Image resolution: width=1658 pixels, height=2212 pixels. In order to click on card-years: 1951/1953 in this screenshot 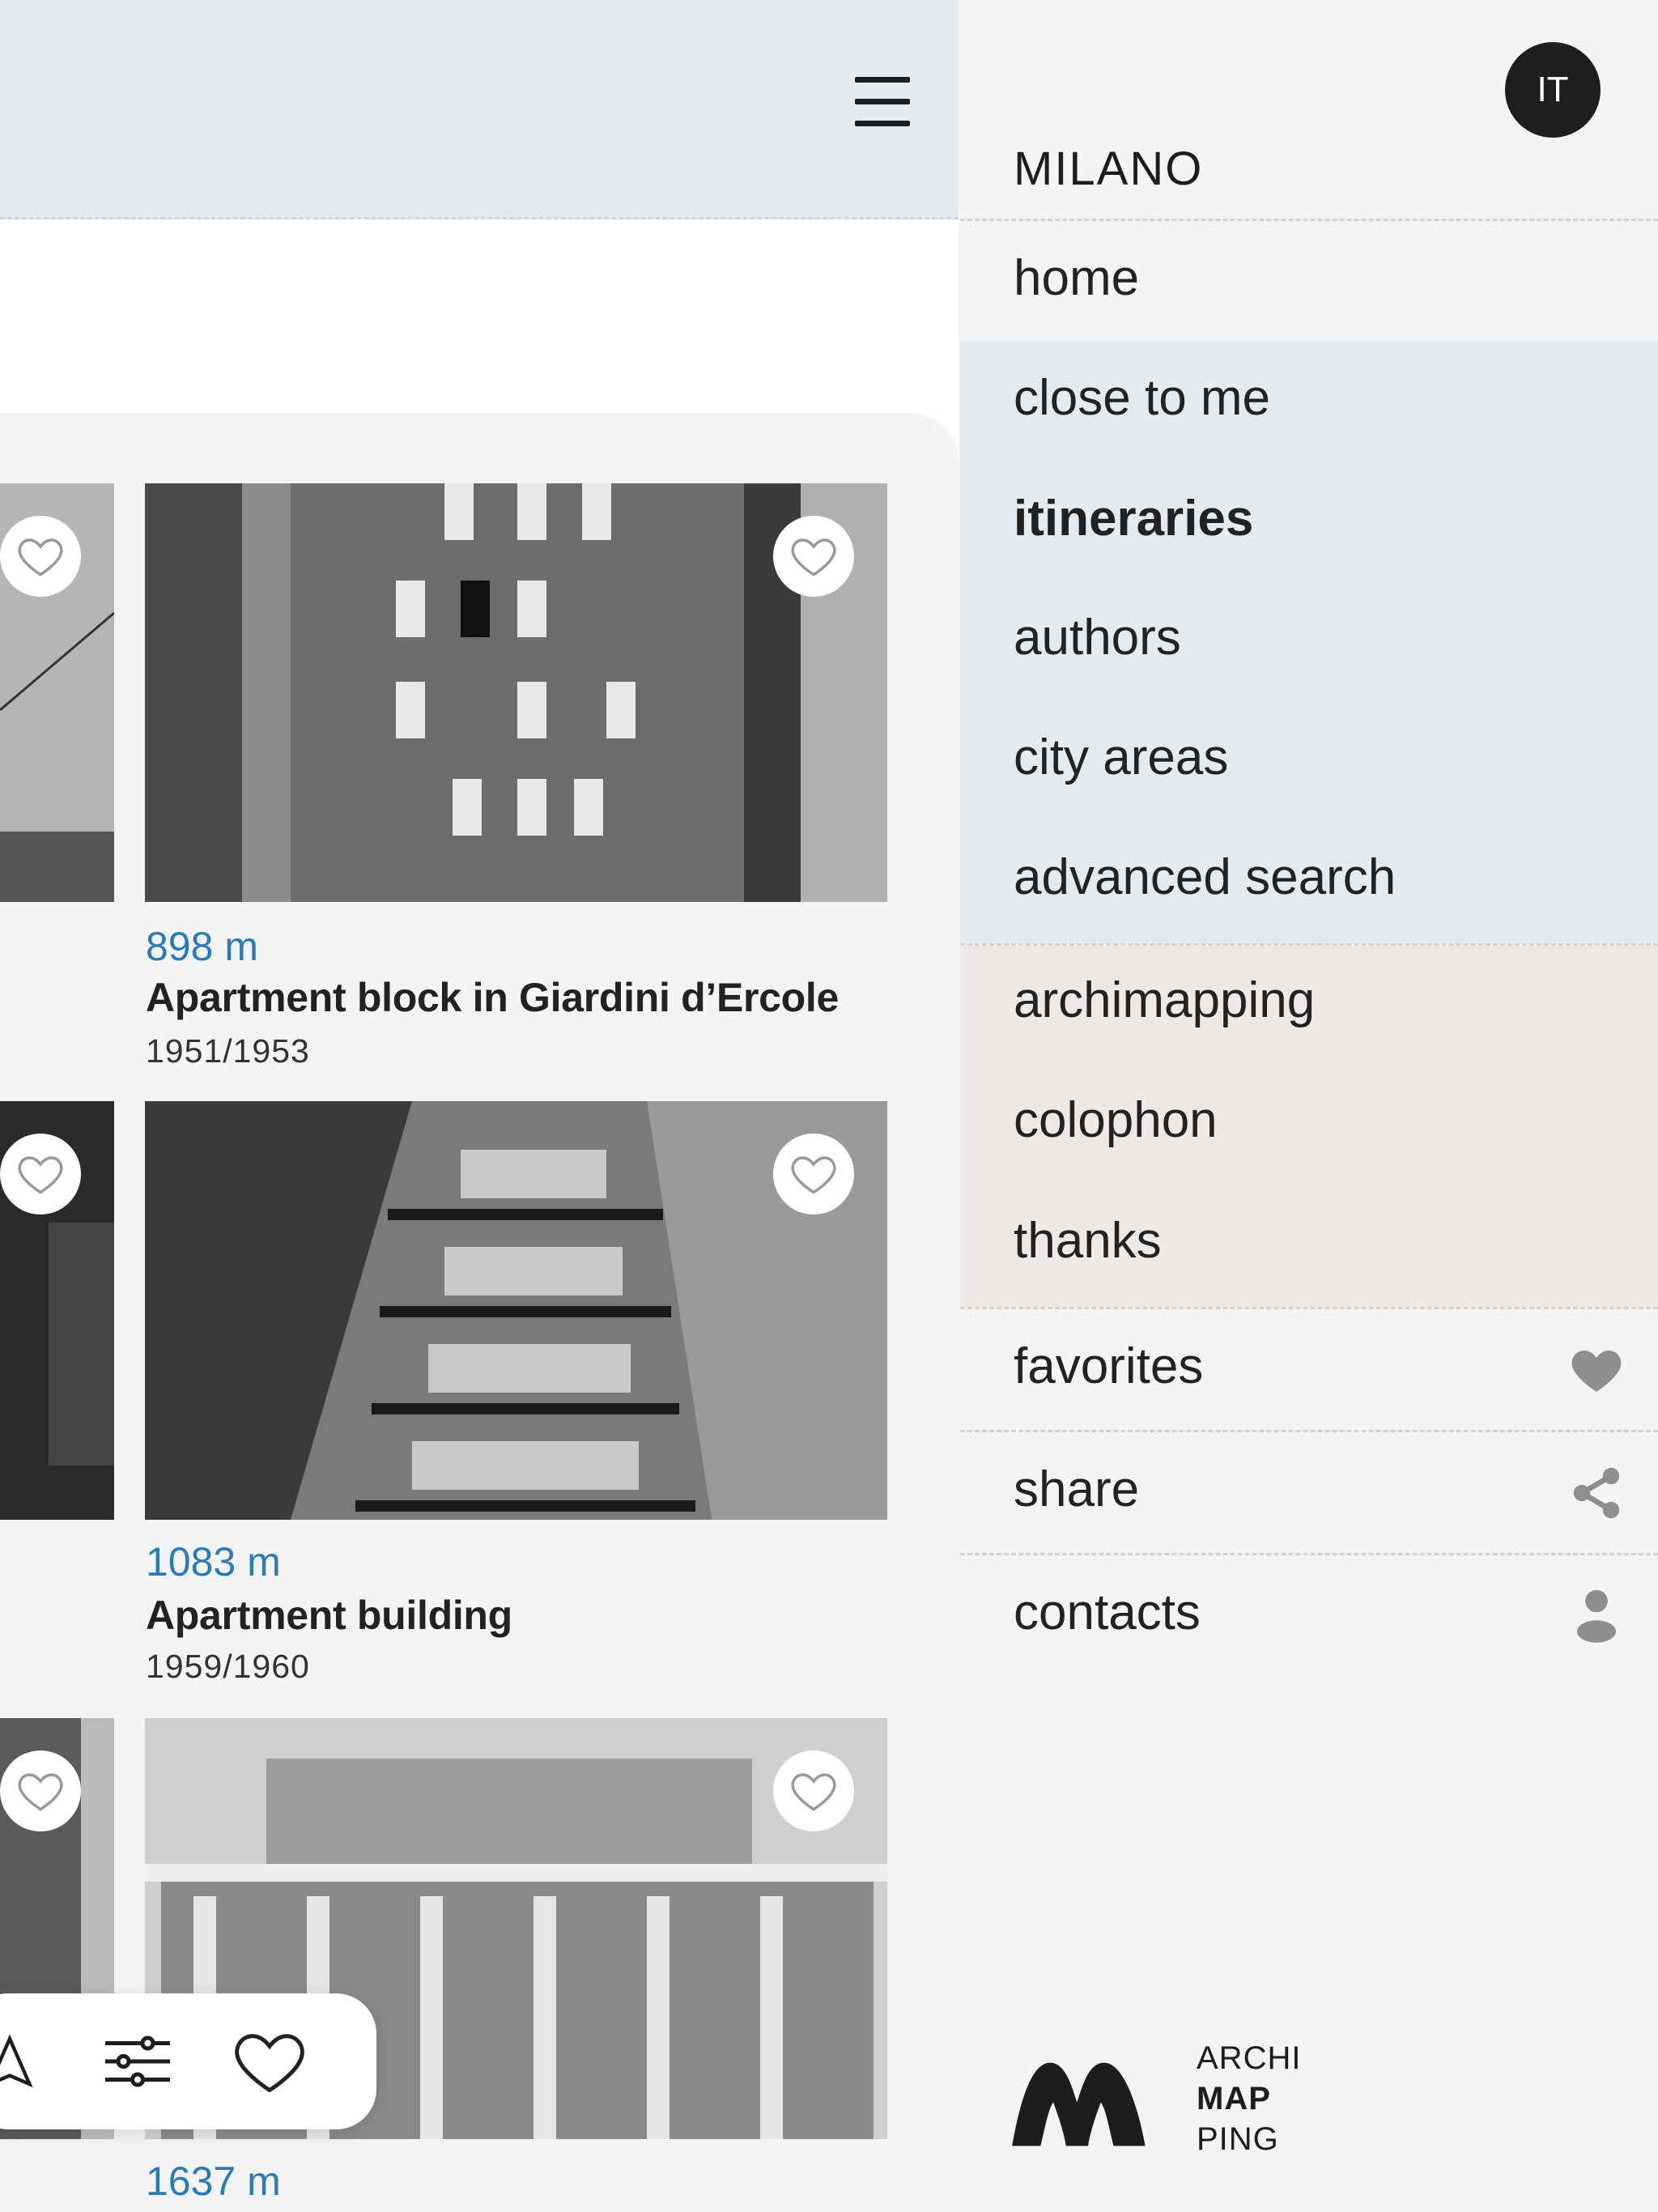, I will do `click(228, 1051)`.